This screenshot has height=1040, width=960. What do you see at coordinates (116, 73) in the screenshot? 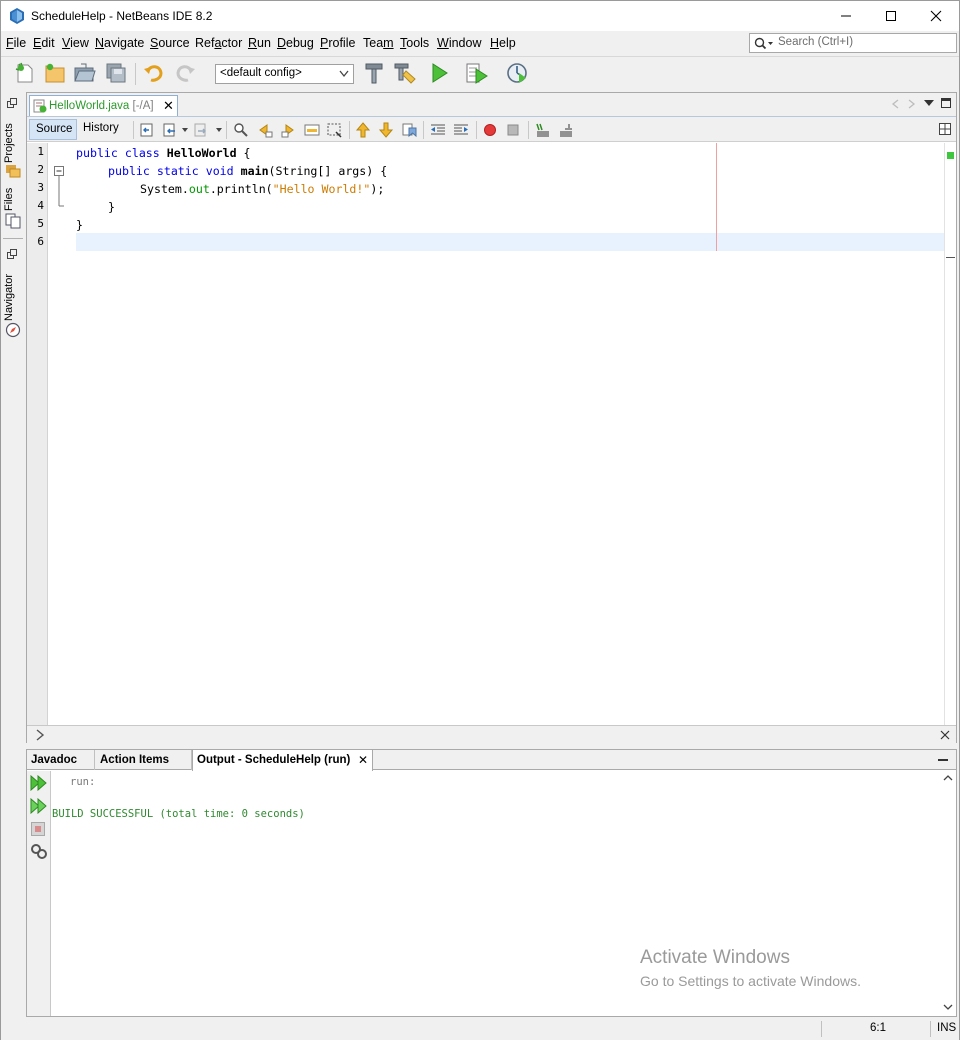
I see `save-all-icon` at bounding box center [116, 73].